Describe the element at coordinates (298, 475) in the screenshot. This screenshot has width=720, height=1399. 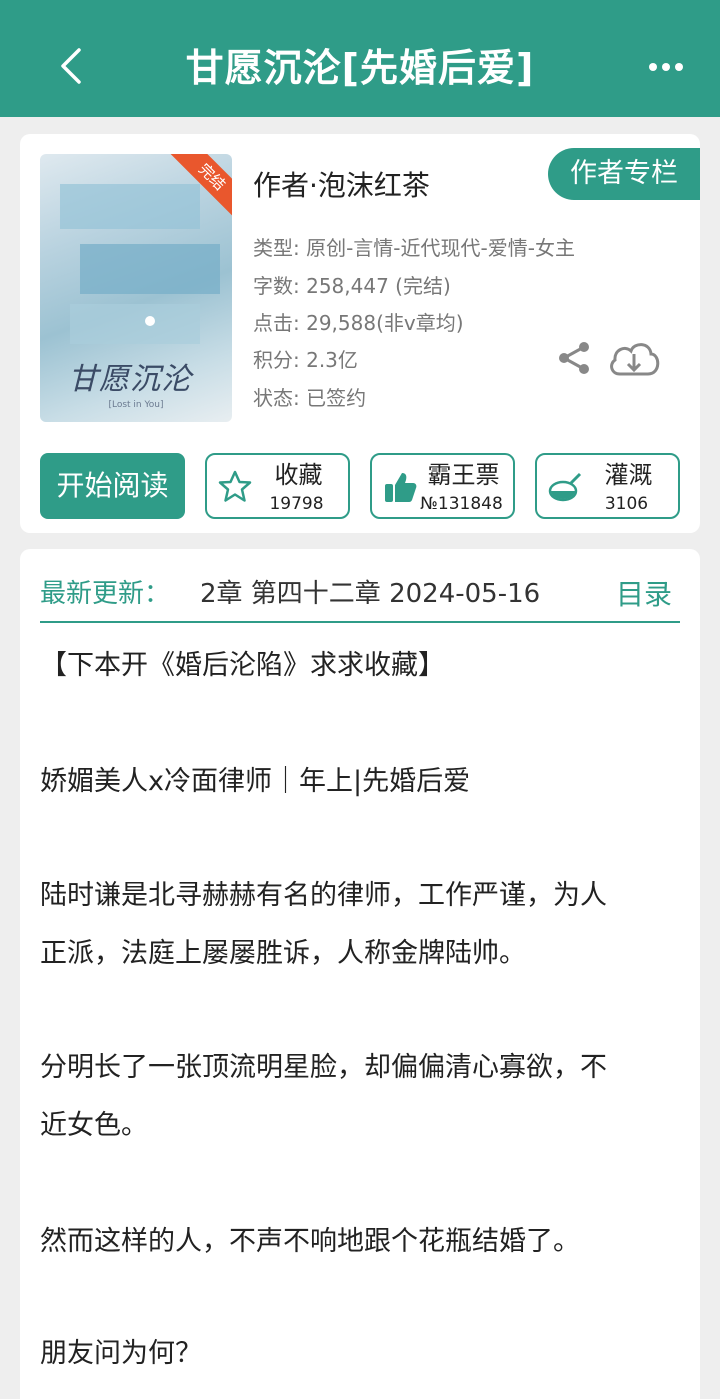
I see `favorite-label: 收藏` at that location.